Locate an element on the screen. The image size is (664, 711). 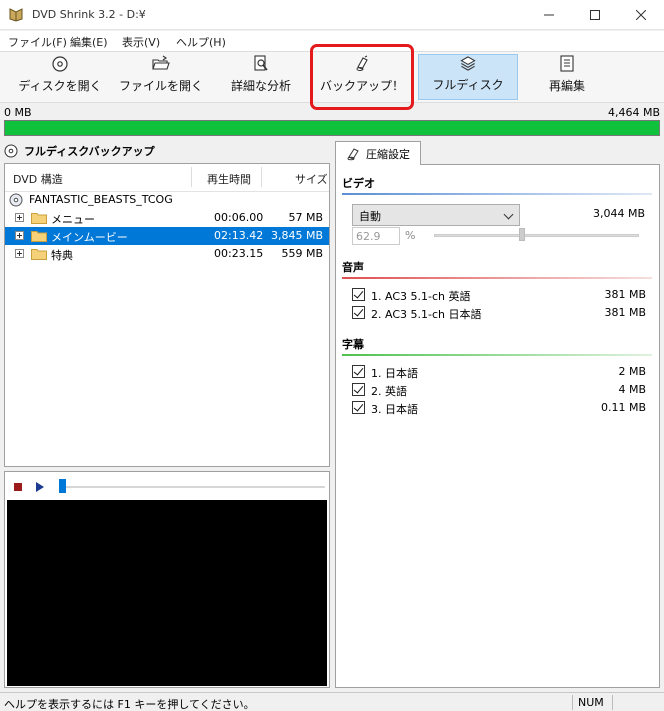
subtitle-label: 2. 英語 is located at coordinates (389, 391).